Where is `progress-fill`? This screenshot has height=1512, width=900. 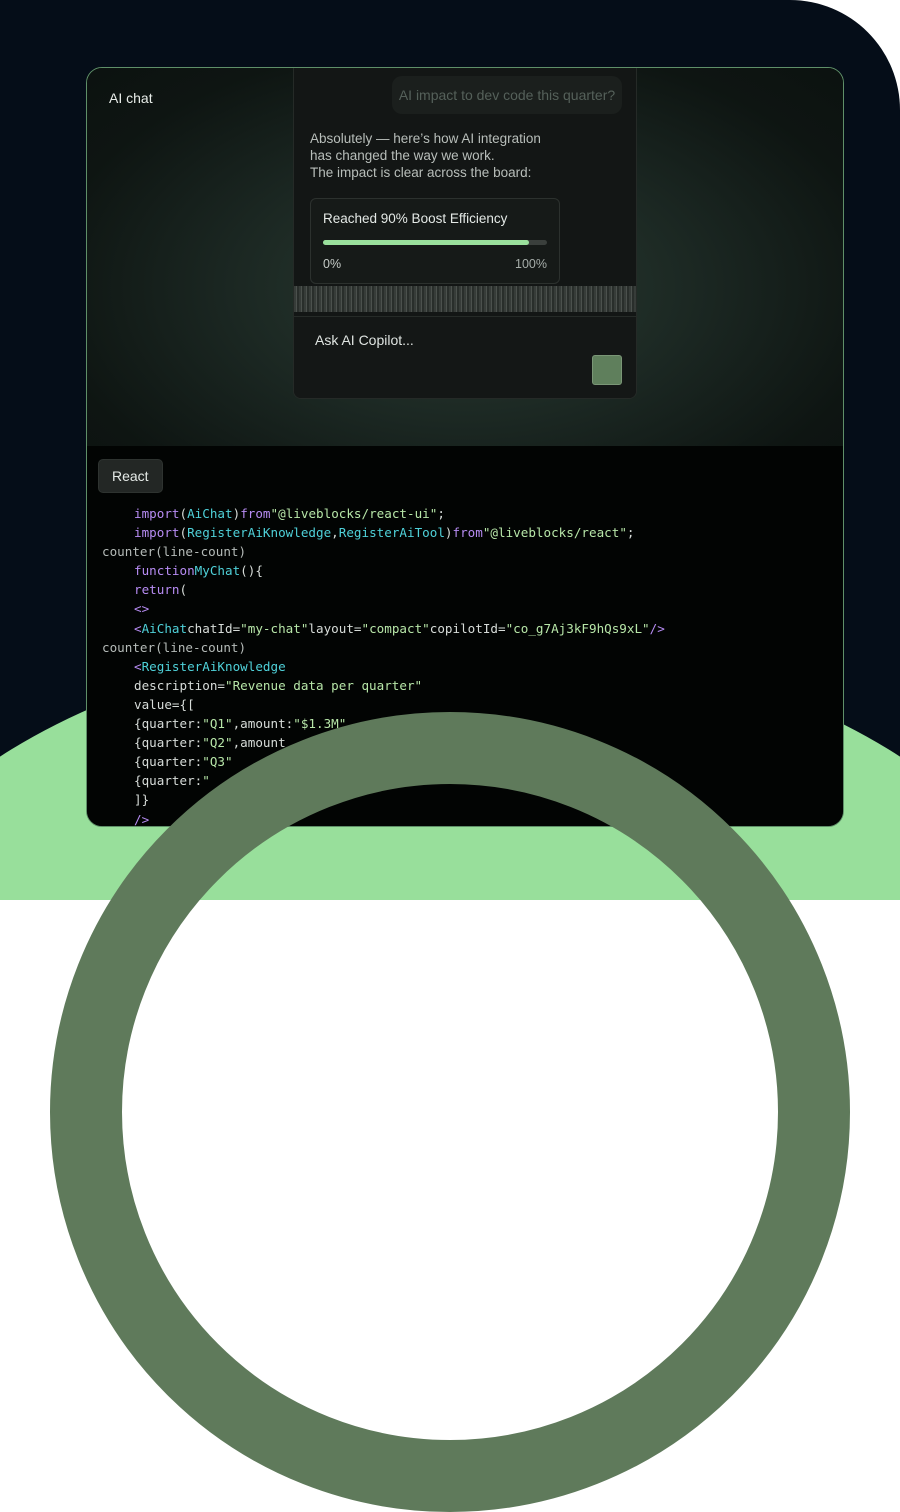 progress-fill is located at coordinates (426, 242).